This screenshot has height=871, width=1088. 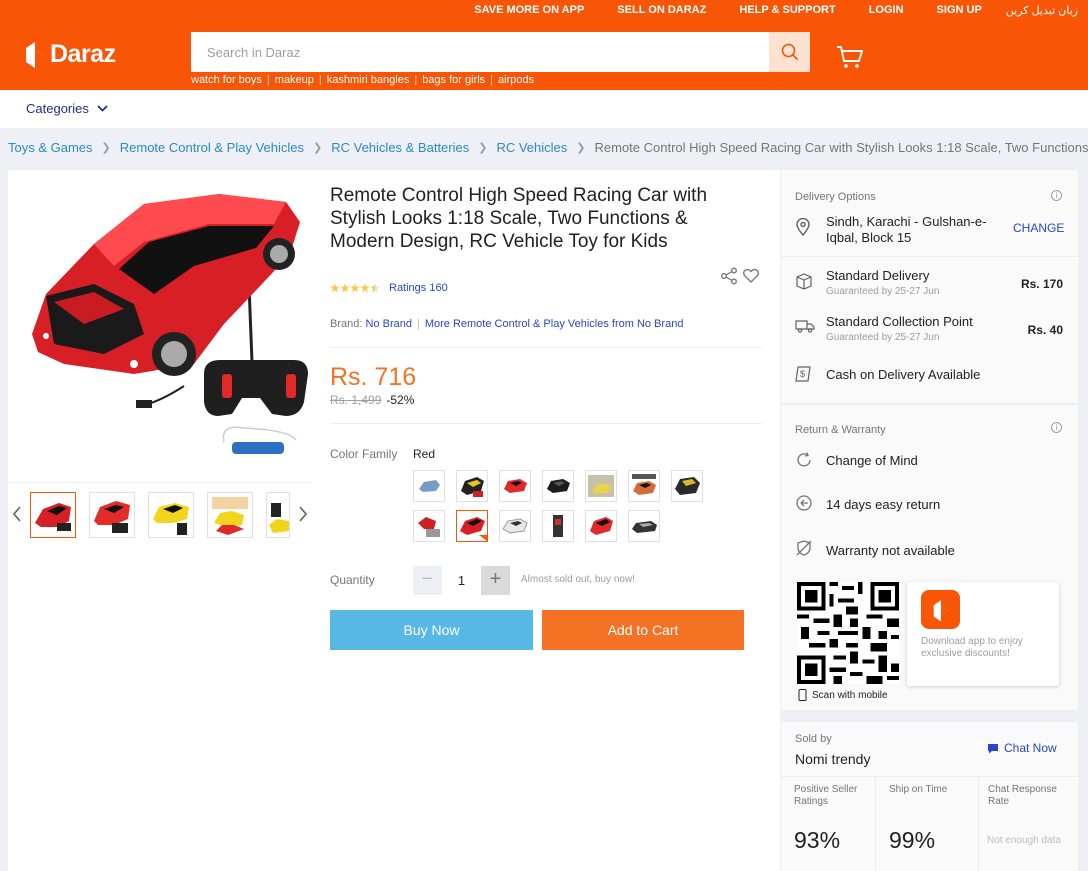 What do you see at coordinates (1038, 228) in the screenshot?
I see `change-location-link: CHANGE` at bounding box center [1038, 228].